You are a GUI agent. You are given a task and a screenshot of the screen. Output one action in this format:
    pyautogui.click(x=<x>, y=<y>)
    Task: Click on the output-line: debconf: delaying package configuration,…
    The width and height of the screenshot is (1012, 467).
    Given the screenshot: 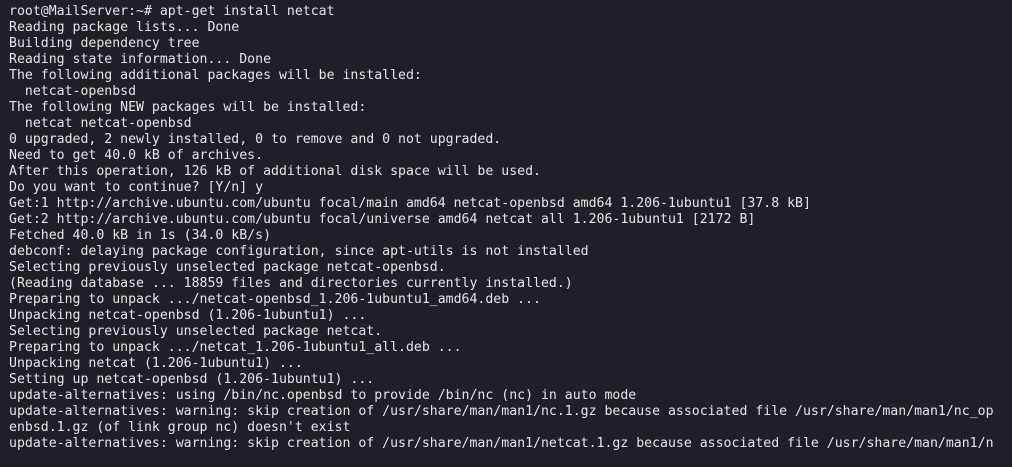 What is the action you would take?
    pyautogui.click(x=299, y=251)
    